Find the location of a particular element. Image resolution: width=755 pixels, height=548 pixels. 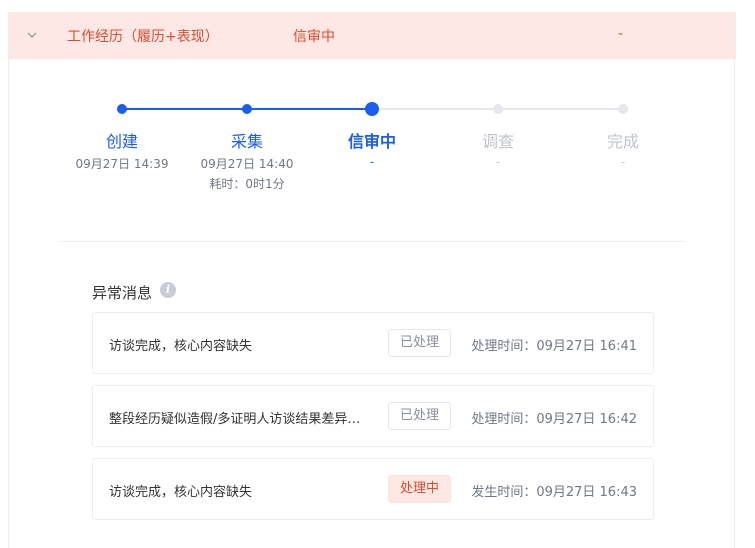

divider is located at coordinates (372, 241).